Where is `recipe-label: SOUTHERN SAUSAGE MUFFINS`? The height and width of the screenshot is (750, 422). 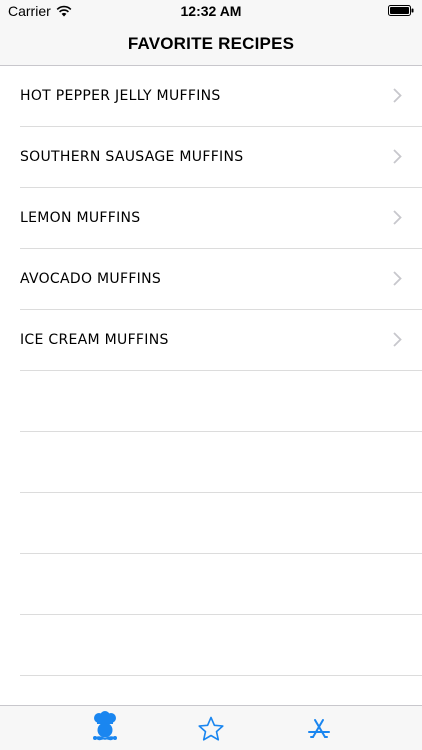 recipe-label: SOUTHERN SAUSAGE MUFFINS is located at coordinates (132, 157).